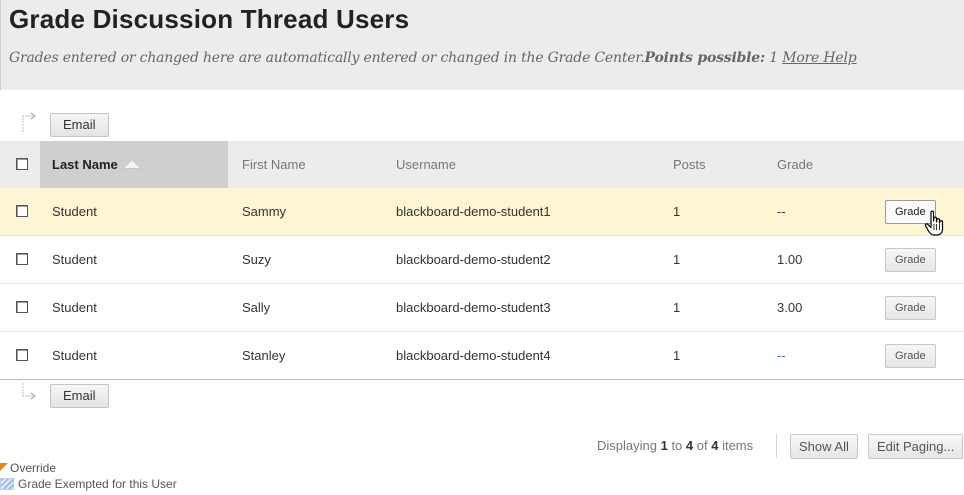 The image size is (964, 495). What do you see at coordinates (819, 58) in the screenshot?
I see `more-help-link: More Help` at bounding box center [819, 58].